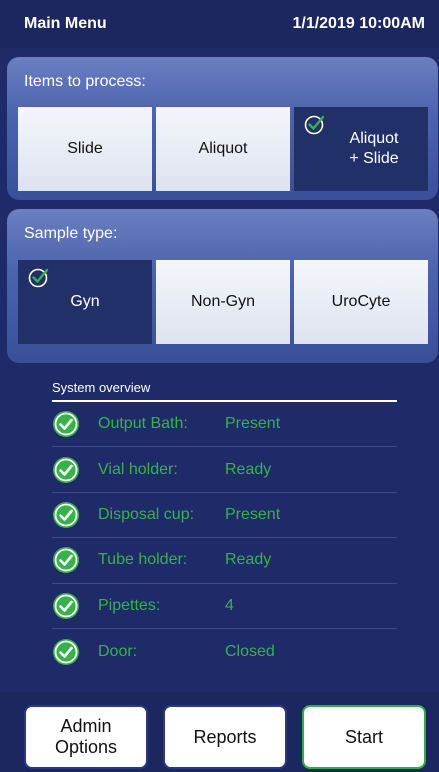 Image resolution: width=439 pixels, height=772 pixels. What do you see at coordinates (224, 470) in the screenshot?
I see `status-row: Vial holder: Ready` at bounding box center [224, 470].